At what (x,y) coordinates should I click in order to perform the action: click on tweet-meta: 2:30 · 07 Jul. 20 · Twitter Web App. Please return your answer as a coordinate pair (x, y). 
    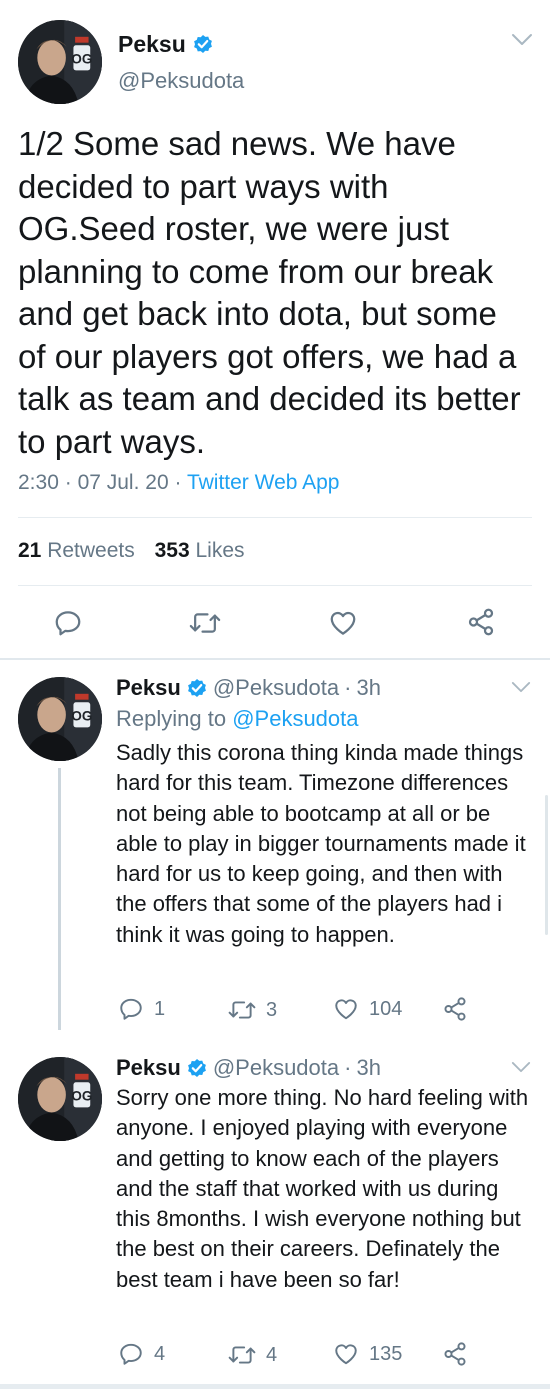
    Looking at the image, I should click on (178, 483).